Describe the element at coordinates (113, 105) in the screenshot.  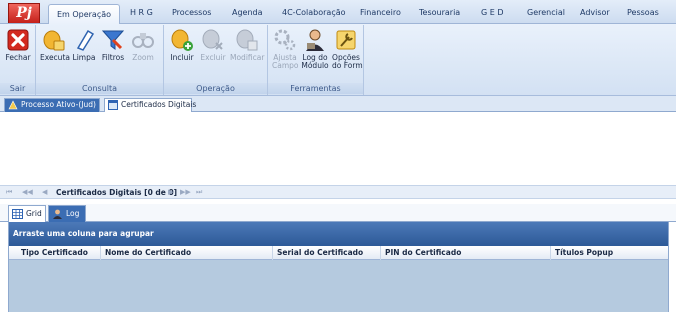
I see `window-icon` at that location.